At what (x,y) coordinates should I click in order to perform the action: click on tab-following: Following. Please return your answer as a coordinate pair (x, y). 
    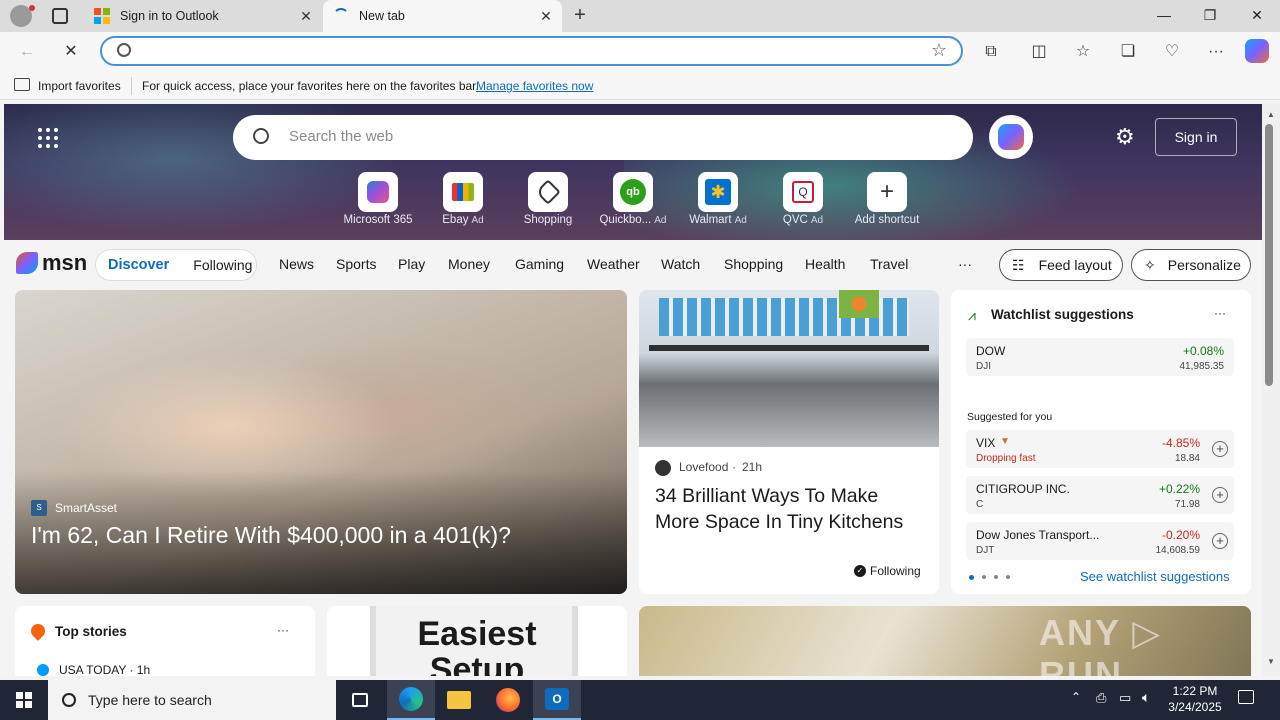
    Looking at the image, I should click on (222, 265).